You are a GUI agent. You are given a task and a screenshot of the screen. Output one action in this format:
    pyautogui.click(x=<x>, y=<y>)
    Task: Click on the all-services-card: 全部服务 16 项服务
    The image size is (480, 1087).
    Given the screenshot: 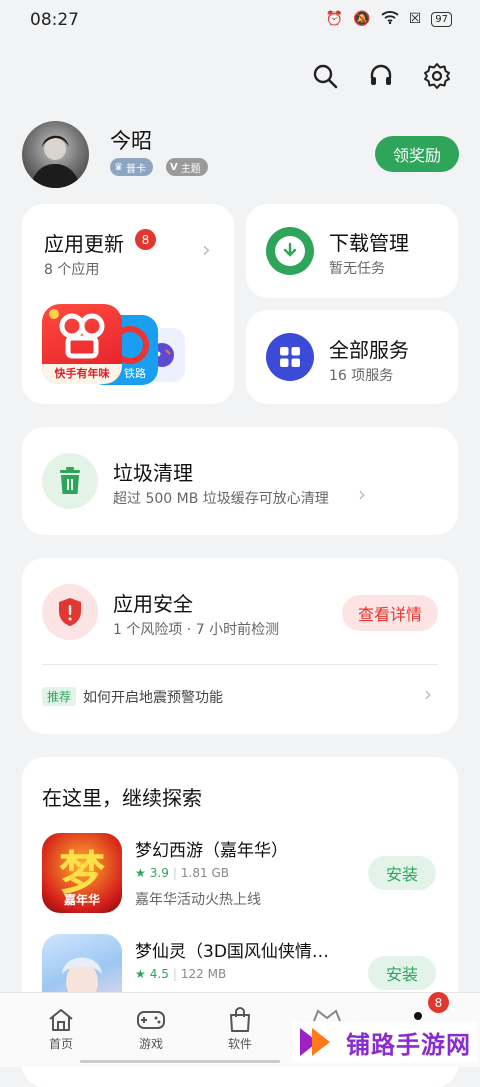 What is the action you would take?
    pyautogui.click(x=352, y=357)
    